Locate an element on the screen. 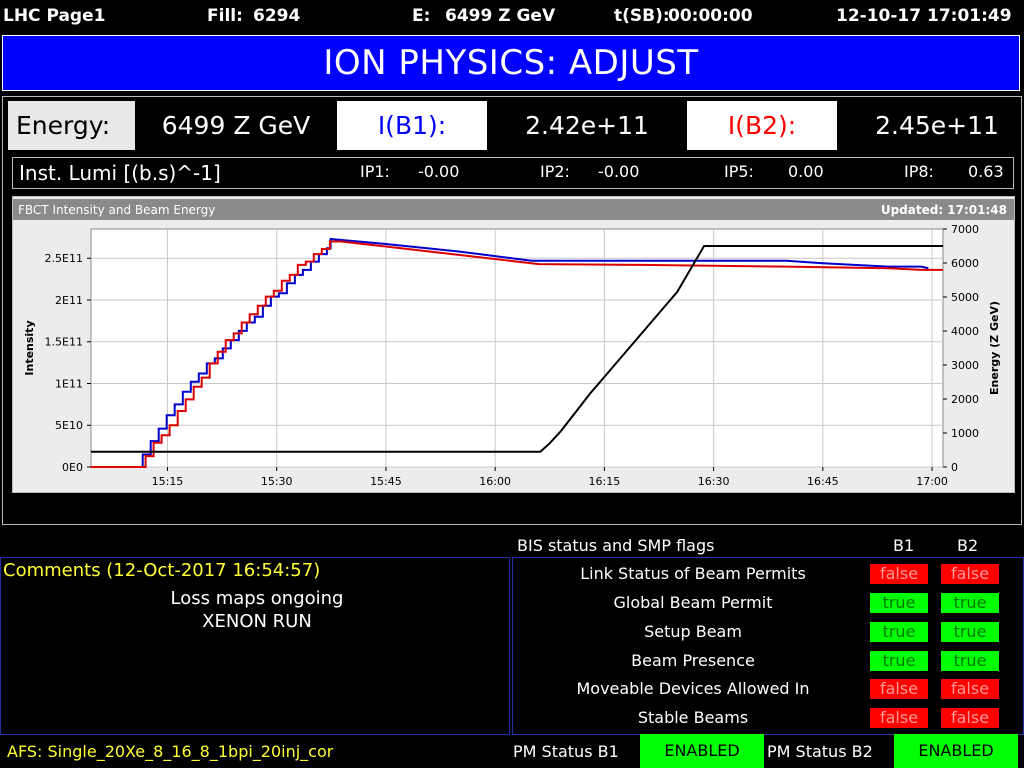 Image resolution: width=1024 pixels, height=768 pixels. y-tick-label: 1.5E11 is located at coordinates (64, 342).